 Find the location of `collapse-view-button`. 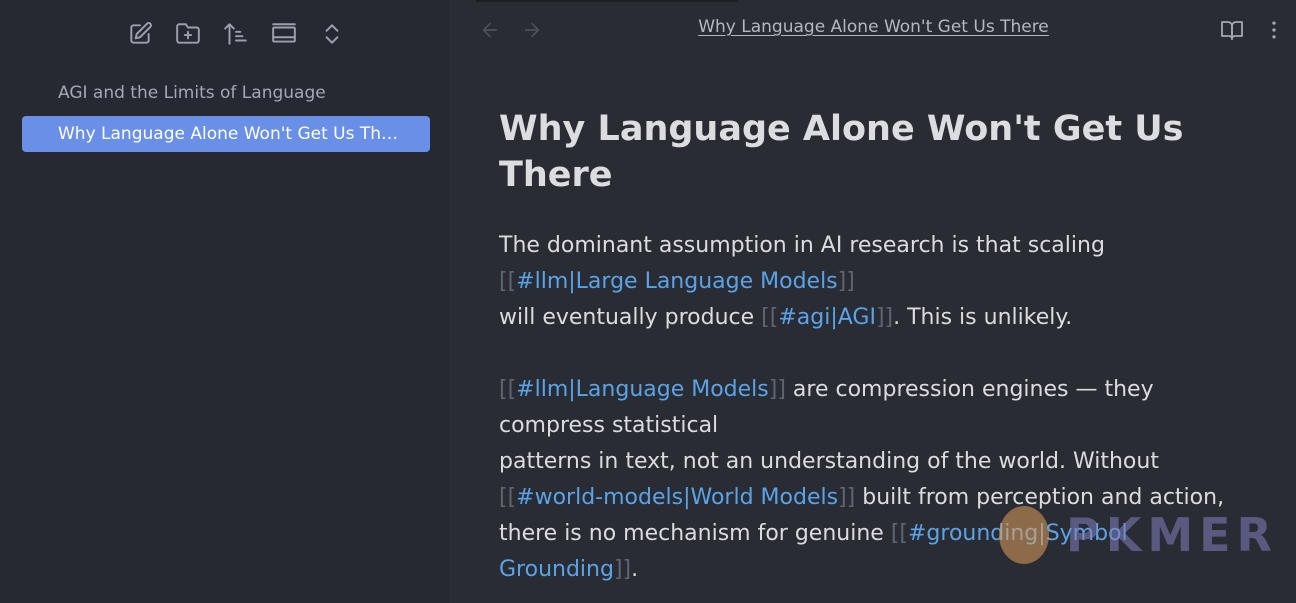

collapse-view-button is located at coordinates (284, 34).